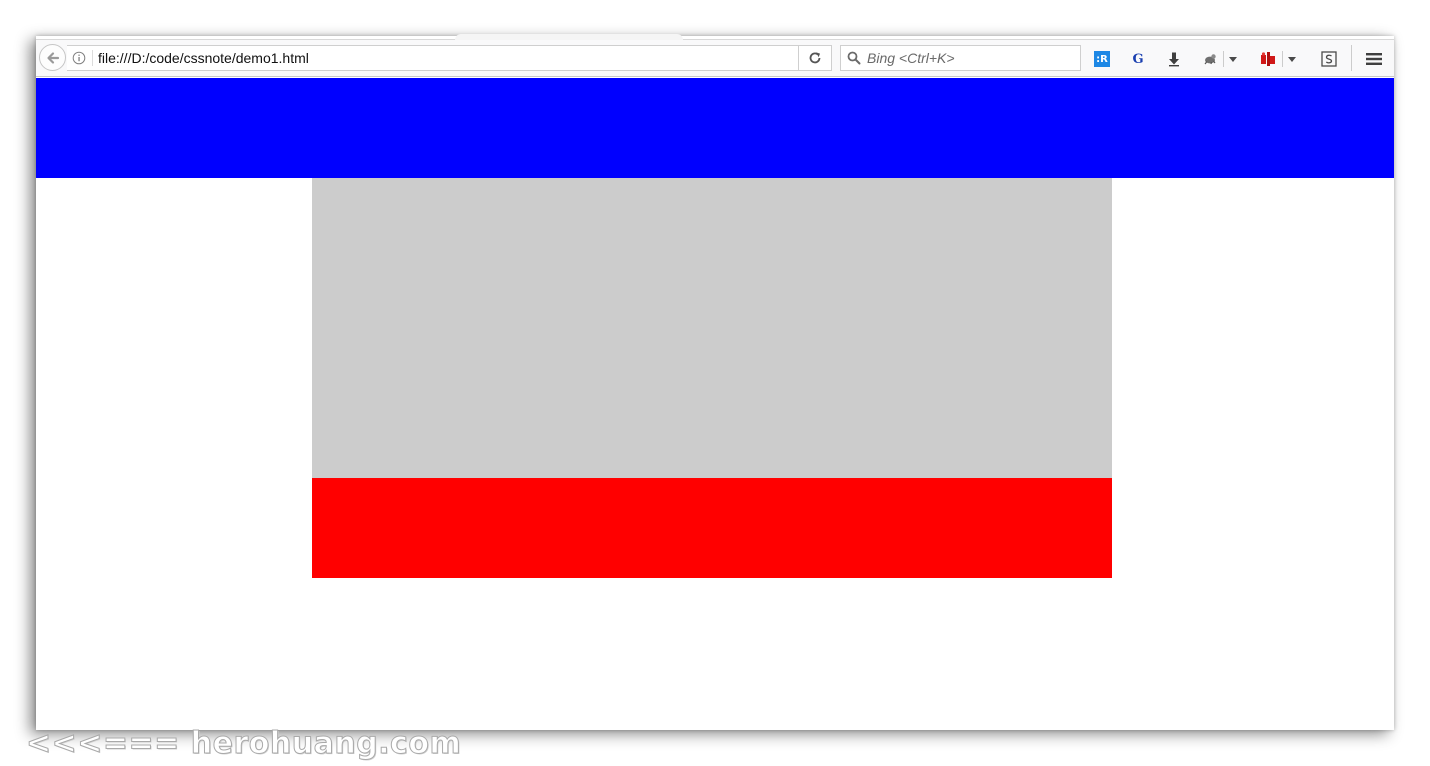 Image resolution: width=1430 pixels, height=766 pixels. Describe the element at coordinates (854, 58) in the screenshot. I see `search-icon` at that location.